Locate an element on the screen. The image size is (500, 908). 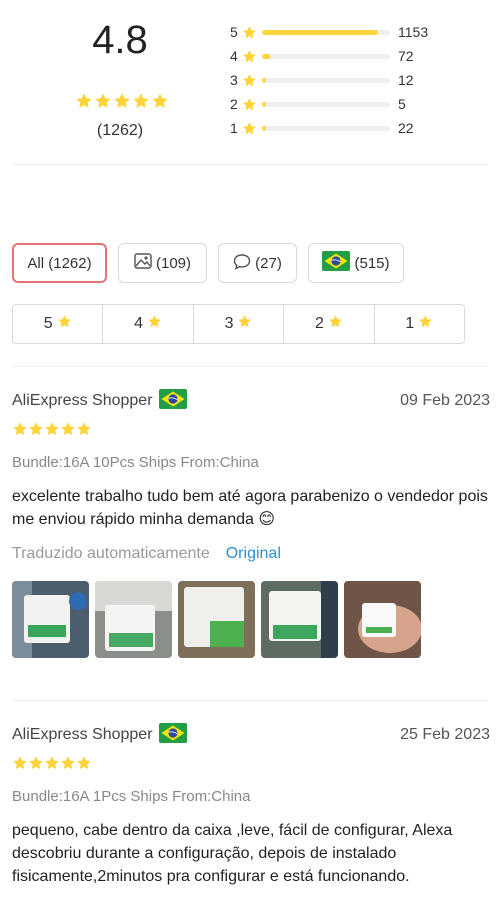
filter-all-label: All (1262) is located at coordinates (59, 263).